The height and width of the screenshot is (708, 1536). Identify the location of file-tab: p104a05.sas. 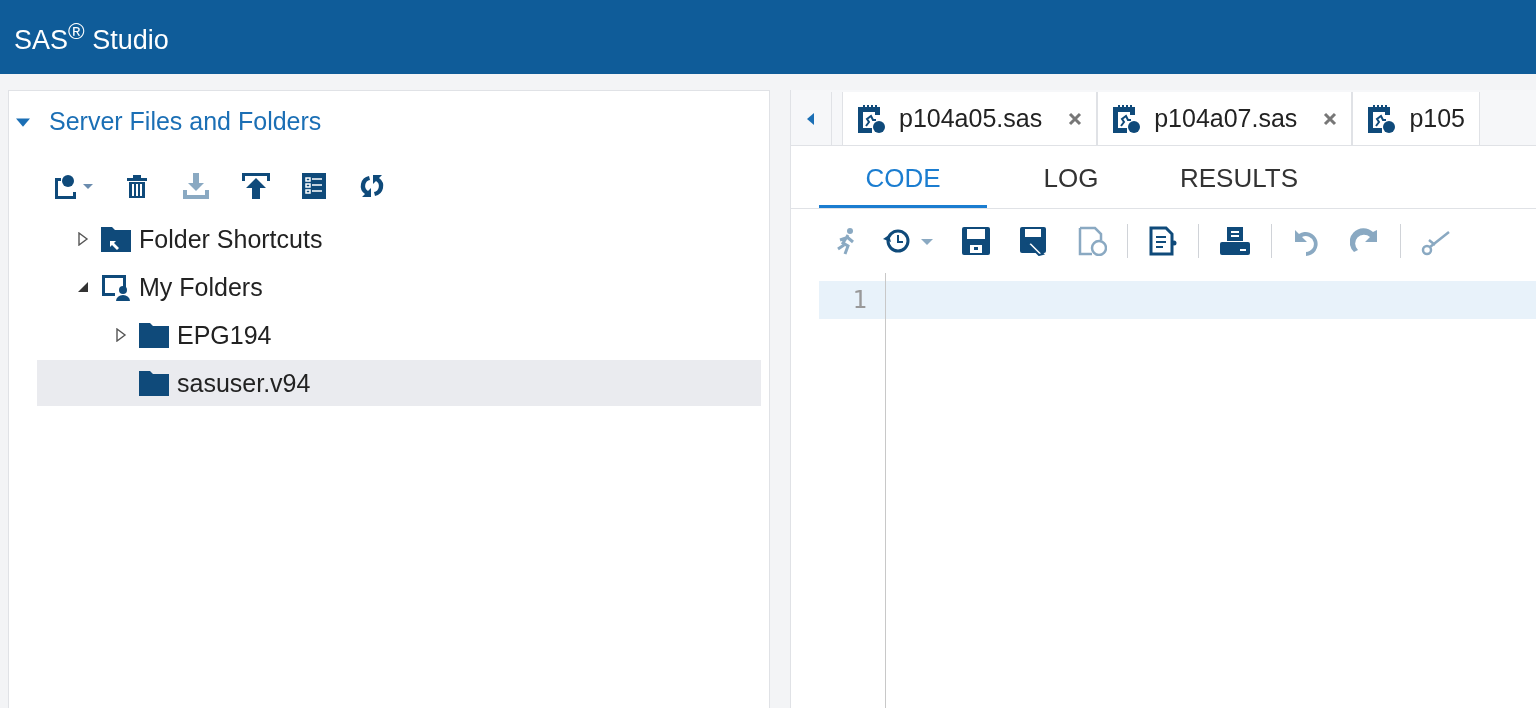
(970, 118).